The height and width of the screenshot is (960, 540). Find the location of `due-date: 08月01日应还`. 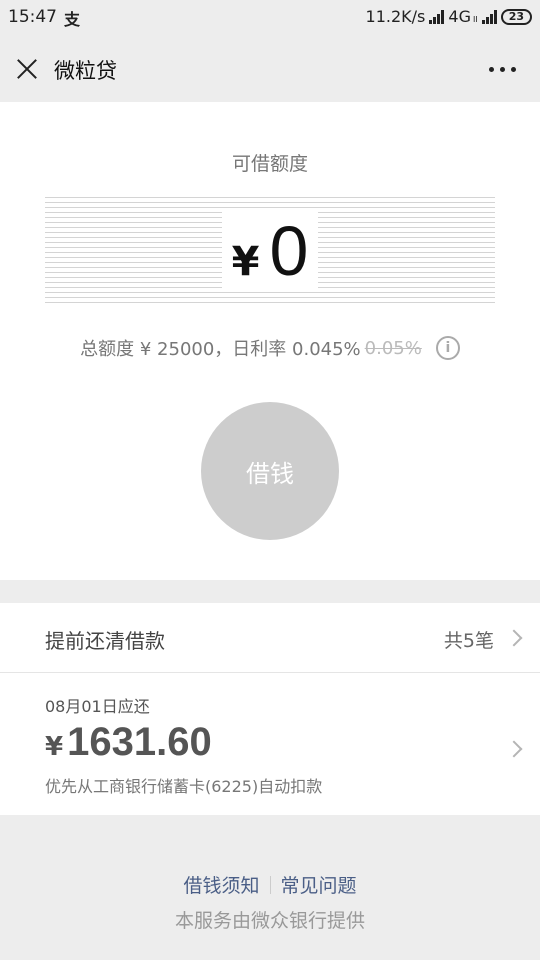

due-date: 08月01日应还 is located at coordinates (97, 706).